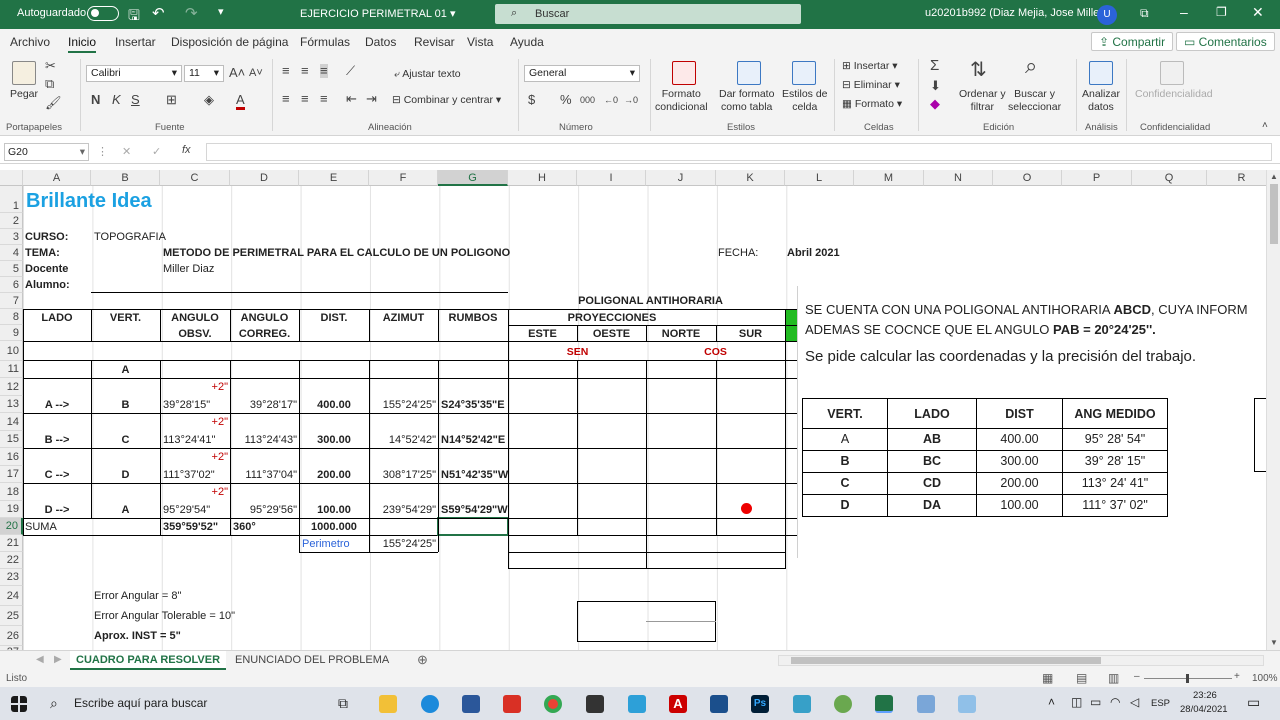  Describe the element at coordinates (140, 703) in the screenshot. I see `taskbar-search: Escribe aquí para buscar` at that location.